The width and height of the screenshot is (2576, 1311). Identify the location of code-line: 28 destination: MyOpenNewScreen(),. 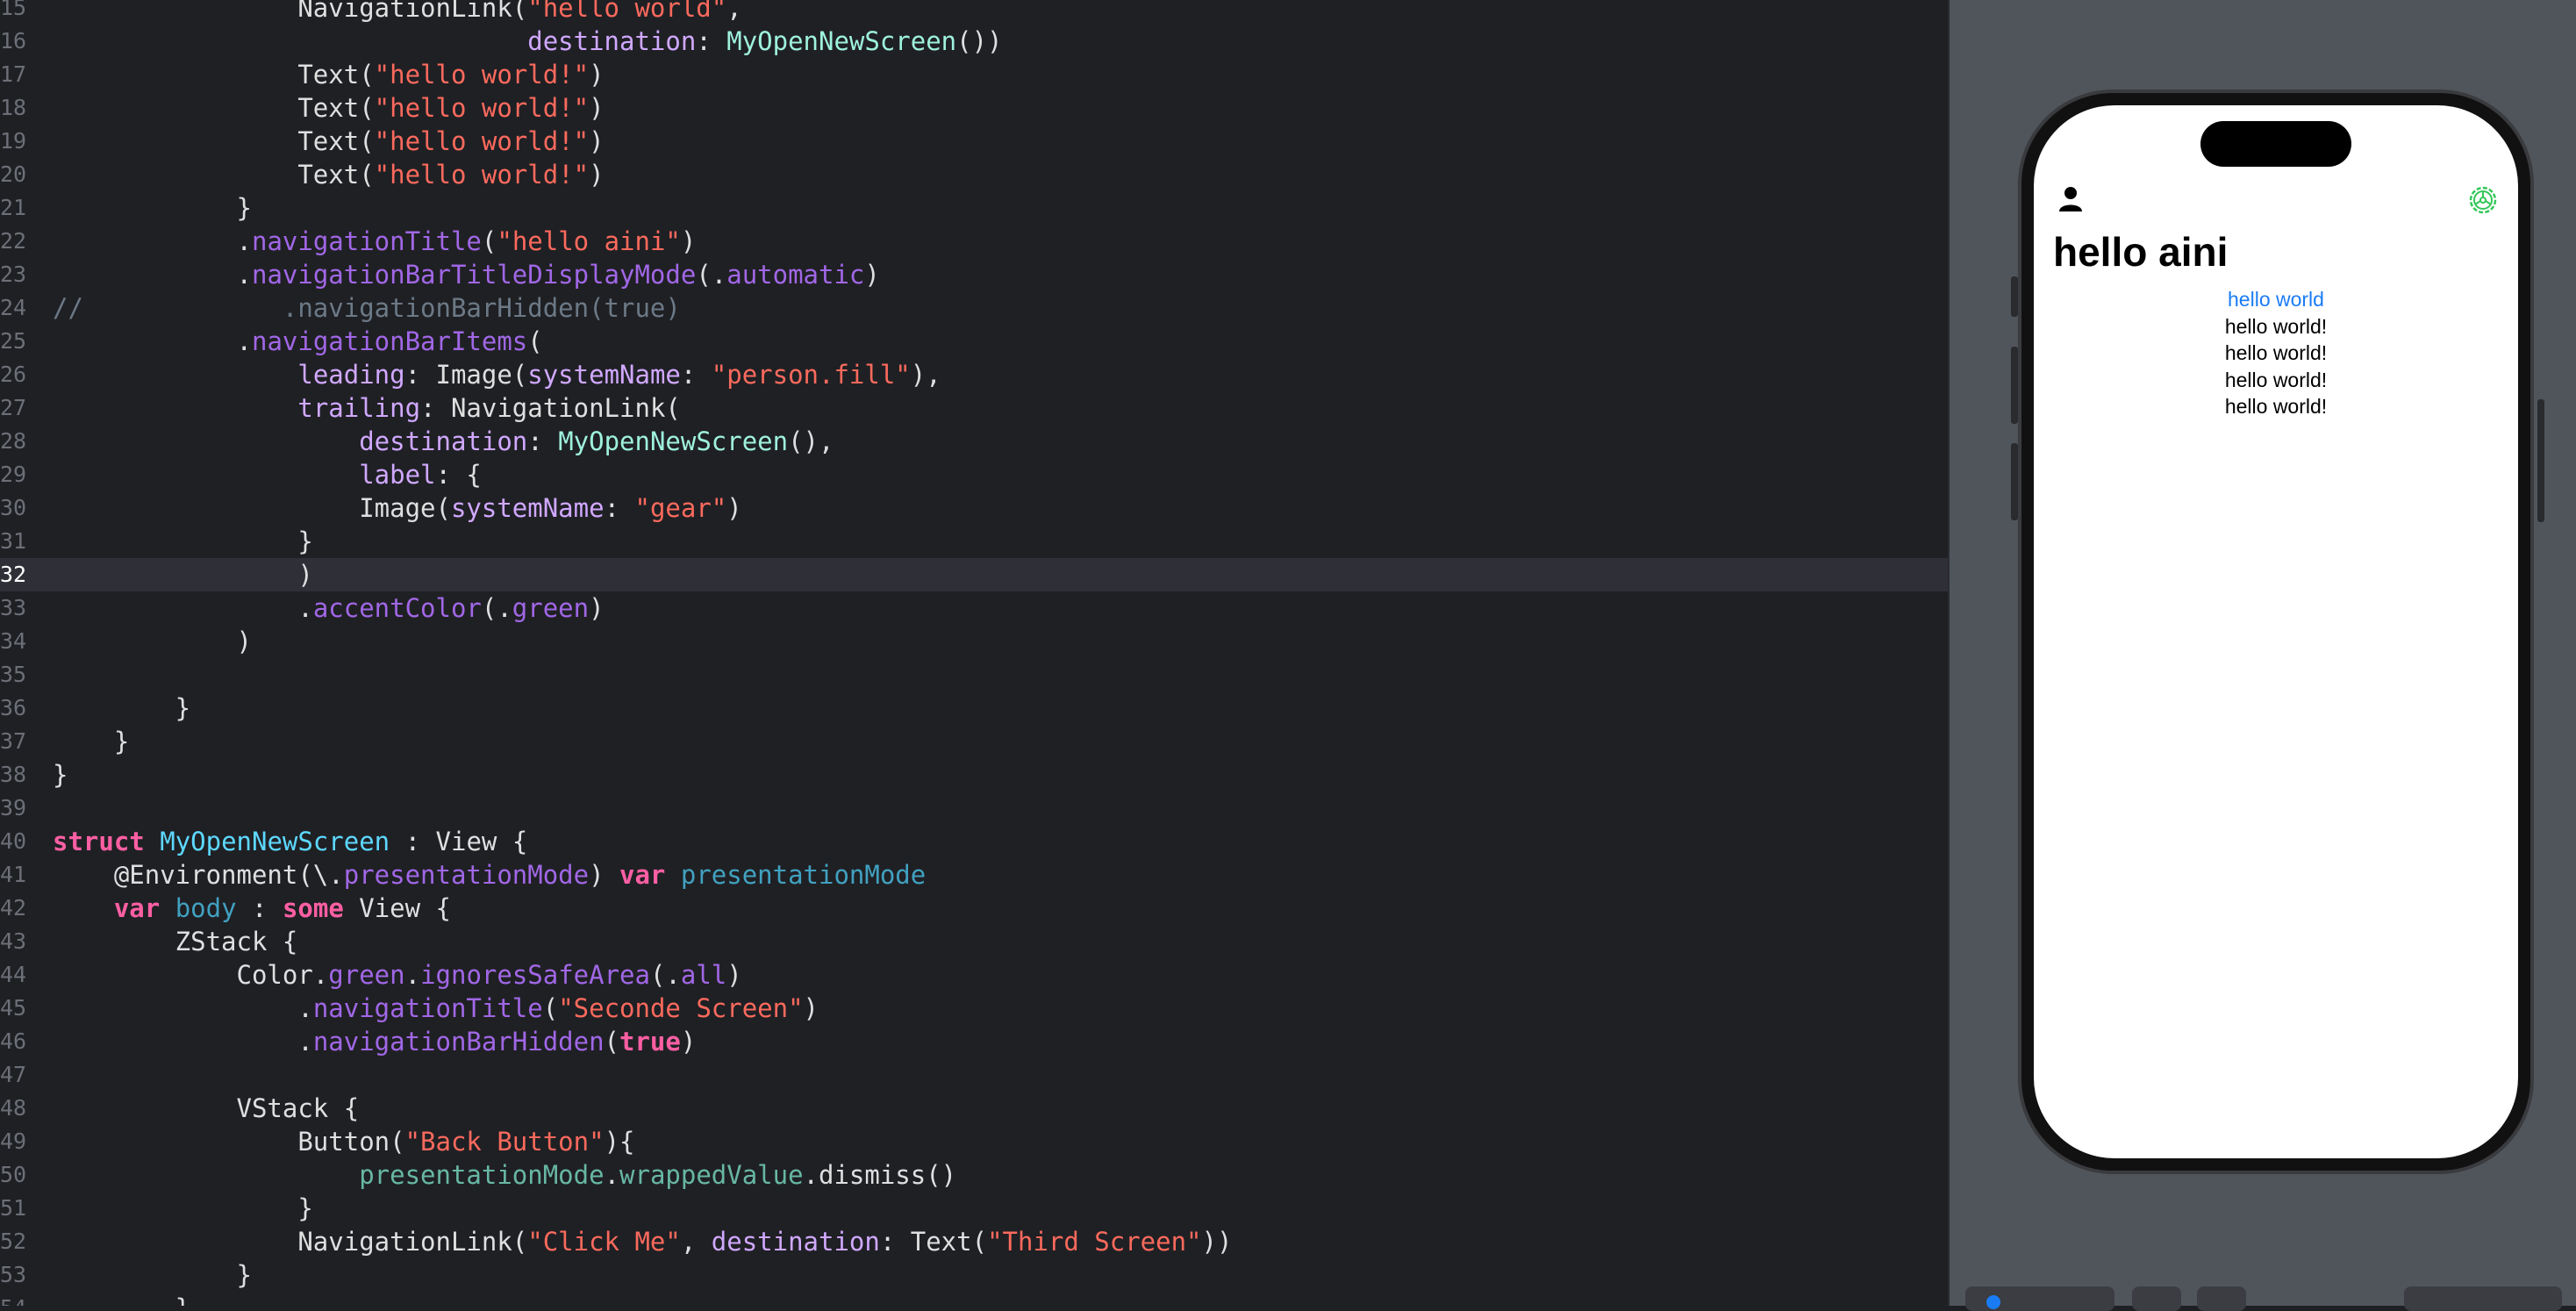
(974, 442).